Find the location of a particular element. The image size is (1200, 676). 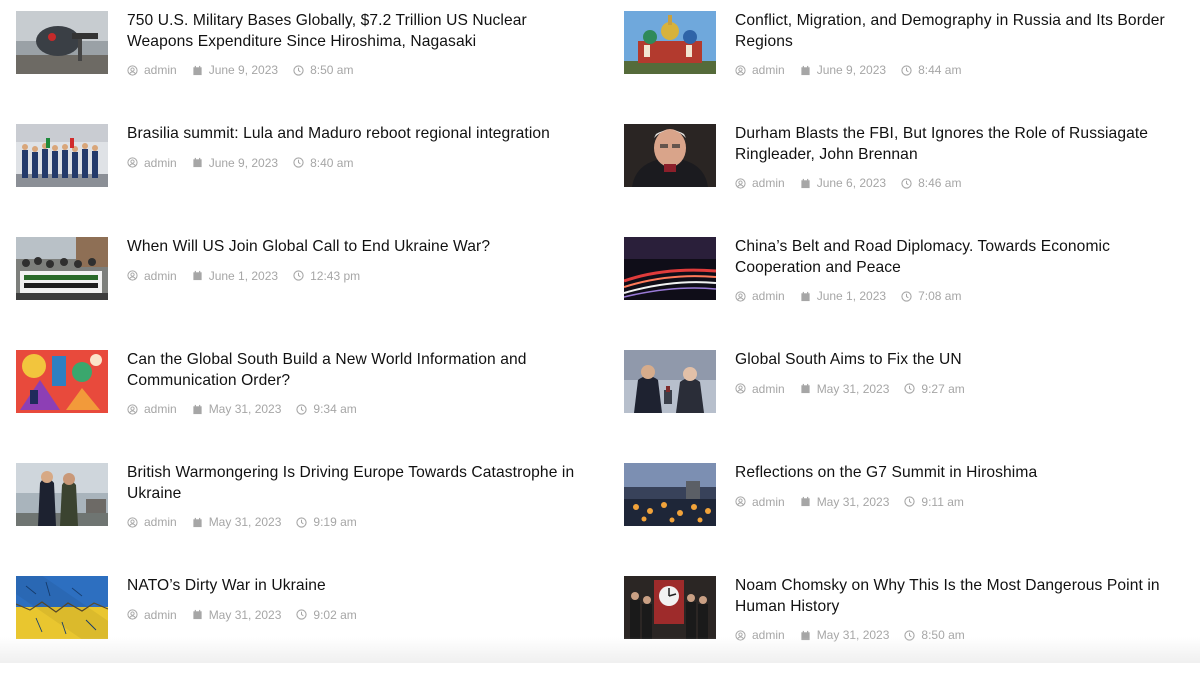

post-meta: admin June 9, 2023 8:50 am is located at coordinates (361, 70).